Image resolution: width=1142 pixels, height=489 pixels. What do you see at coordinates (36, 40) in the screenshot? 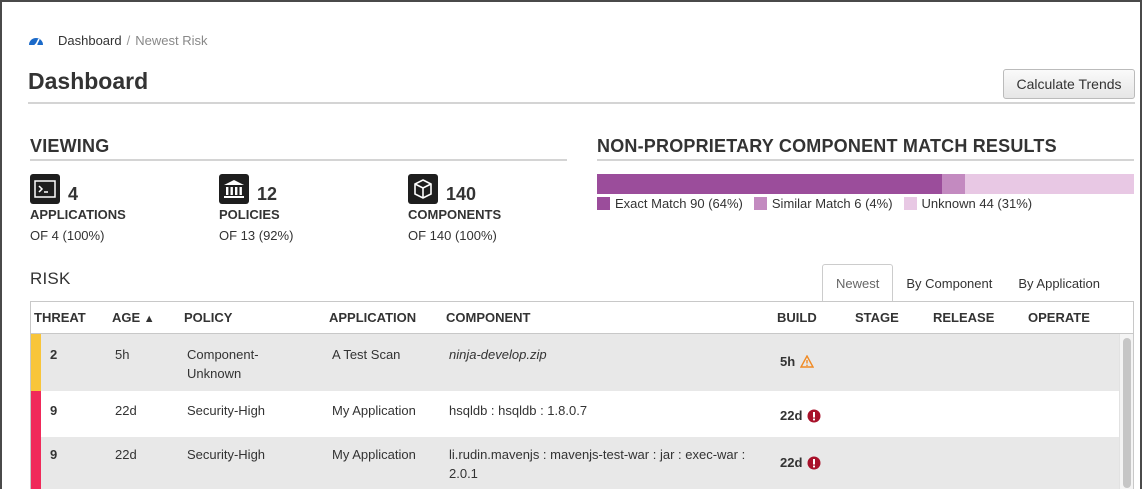
I see `dashboard-gauge-icon` at bounding box center [36, 40].